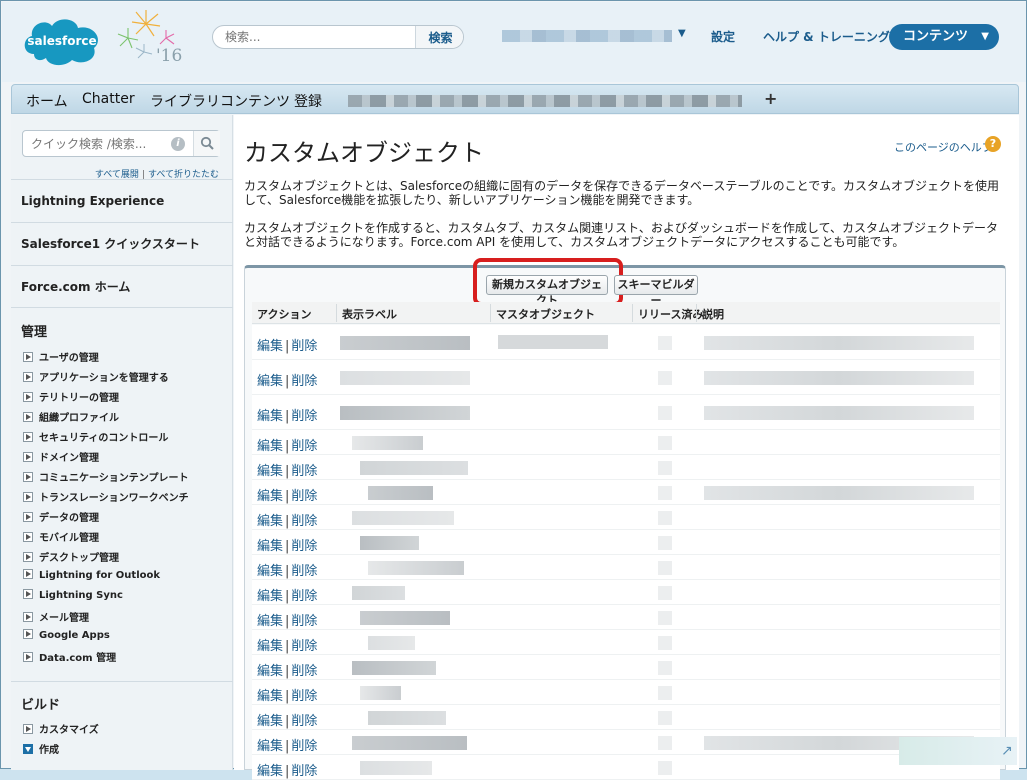 The image size is (1027, 780). What do you see at coordinates (255, 101) in the screenshot?
I see `tab-content: コンテンツ` at bounding box center [255, 101].